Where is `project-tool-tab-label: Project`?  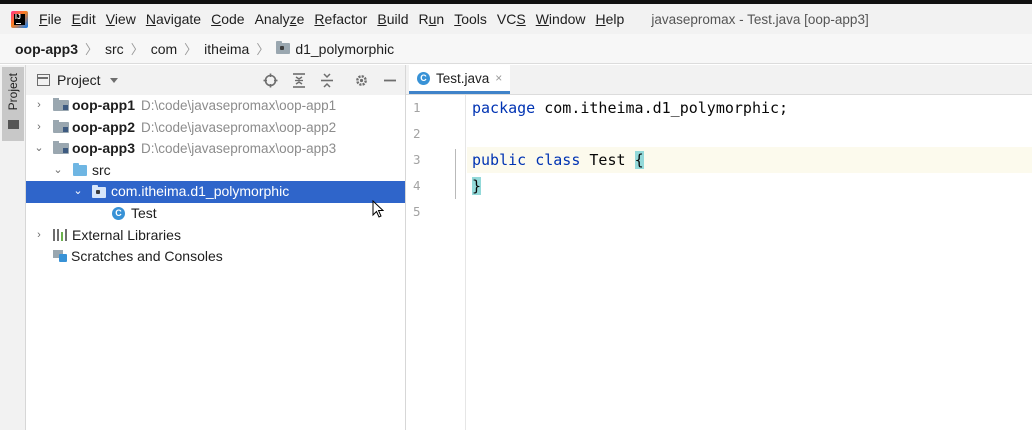
project-tool-tab-label: Project is located at coordinates (13, 92).